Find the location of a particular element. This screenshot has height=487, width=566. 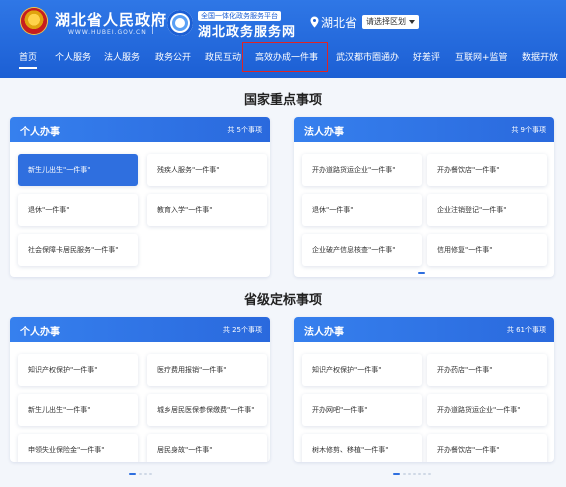

service-card: 开办药店"一件事" is located at coordinates (487, 370).